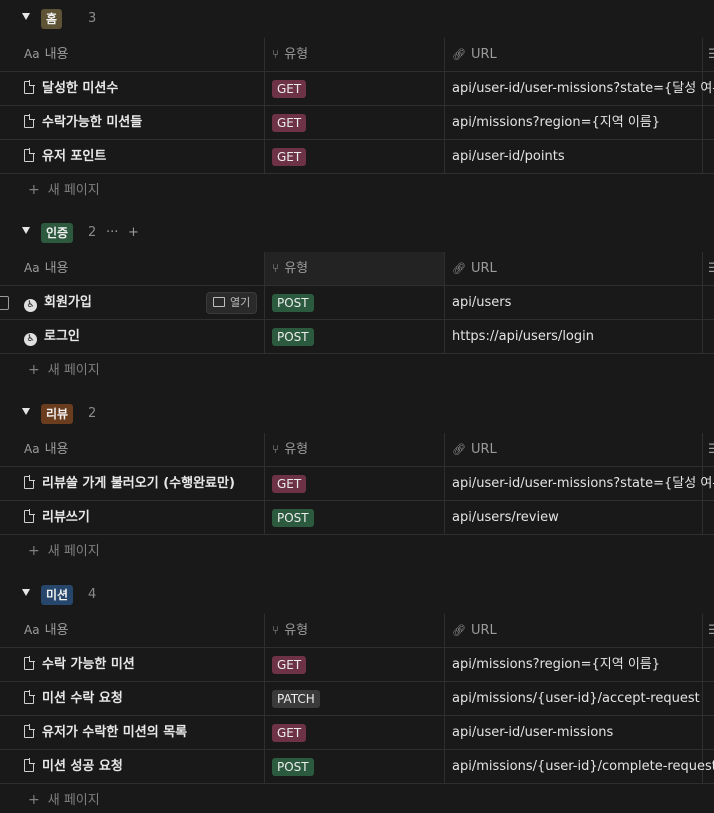  I want to click on row-title: 수락 가능한 미션, so click(79, 664).